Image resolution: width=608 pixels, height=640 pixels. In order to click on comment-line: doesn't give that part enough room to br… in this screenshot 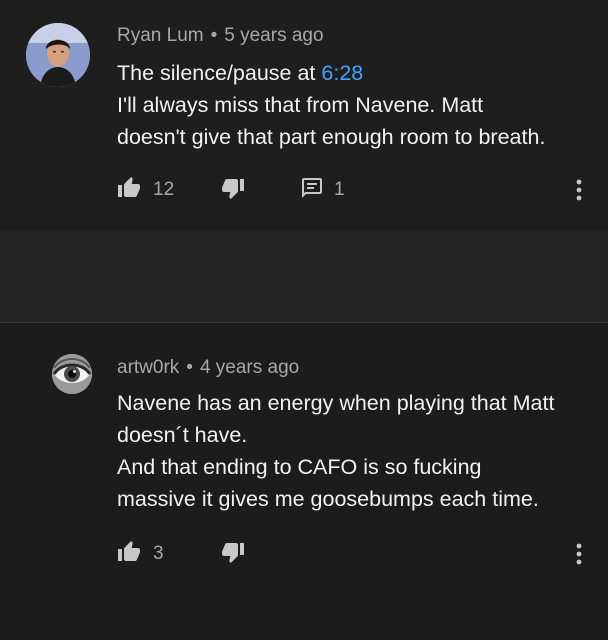, I will do `click(331, 137)`.